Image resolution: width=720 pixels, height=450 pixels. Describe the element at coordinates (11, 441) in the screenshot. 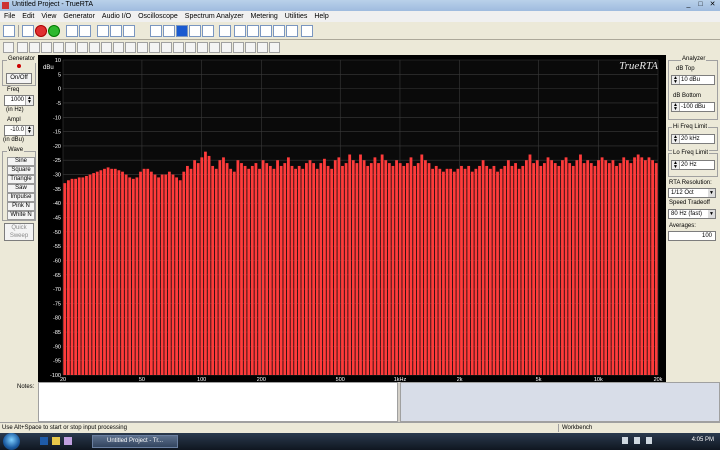

I see `start-button` at that location.